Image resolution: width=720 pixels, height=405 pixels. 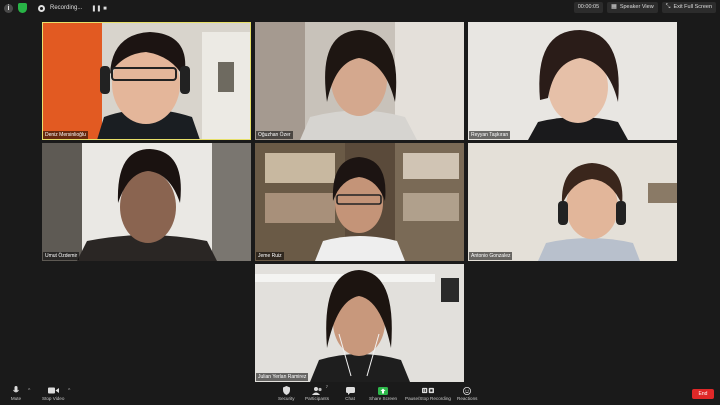 I want to click on share-screen-label: Share Screen, so click(x=383, y=398).